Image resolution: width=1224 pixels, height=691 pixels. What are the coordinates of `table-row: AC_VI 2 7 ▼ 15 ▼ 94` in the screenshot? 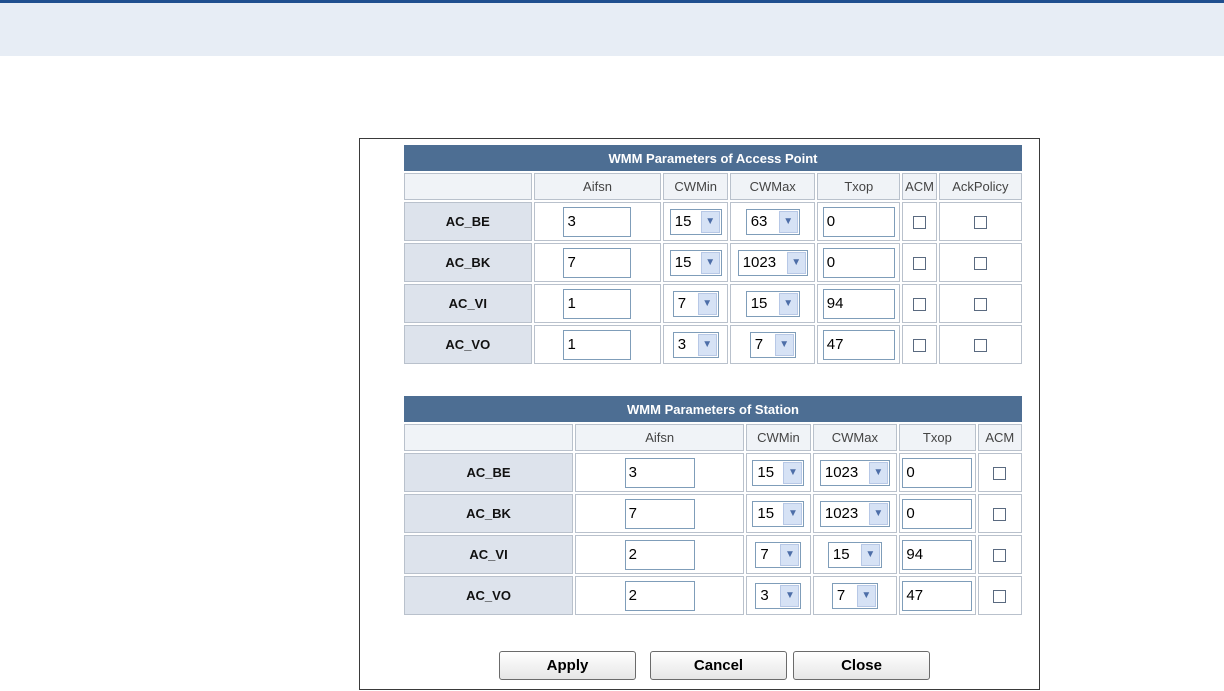 It's located at (713, 554).